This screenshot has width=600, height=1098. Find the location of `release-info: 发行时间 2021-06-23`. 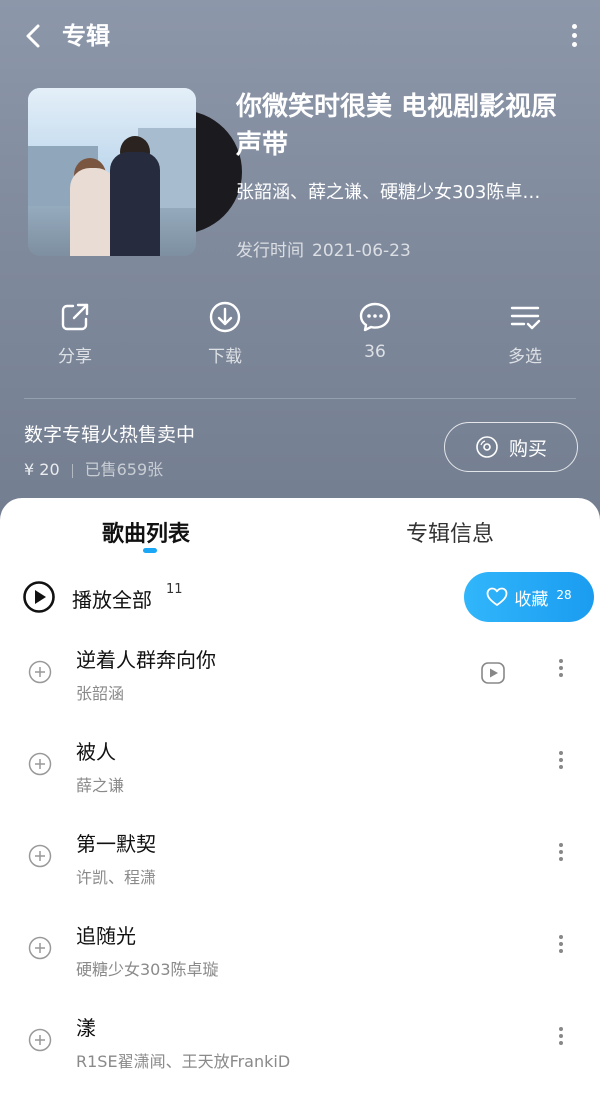

release-info: 发行时间 2021-06-23 is located at coordinates (323, 248).